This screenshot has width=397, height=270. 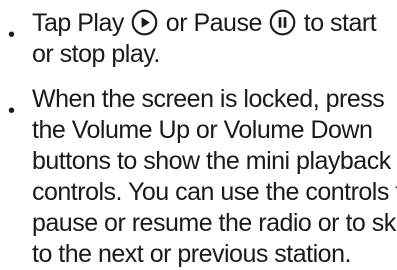 What do you see at coordinates (211, 161) in the screenshot?
I see `text-line: buttons to show the mini playback` at bounding box center [211, 161].